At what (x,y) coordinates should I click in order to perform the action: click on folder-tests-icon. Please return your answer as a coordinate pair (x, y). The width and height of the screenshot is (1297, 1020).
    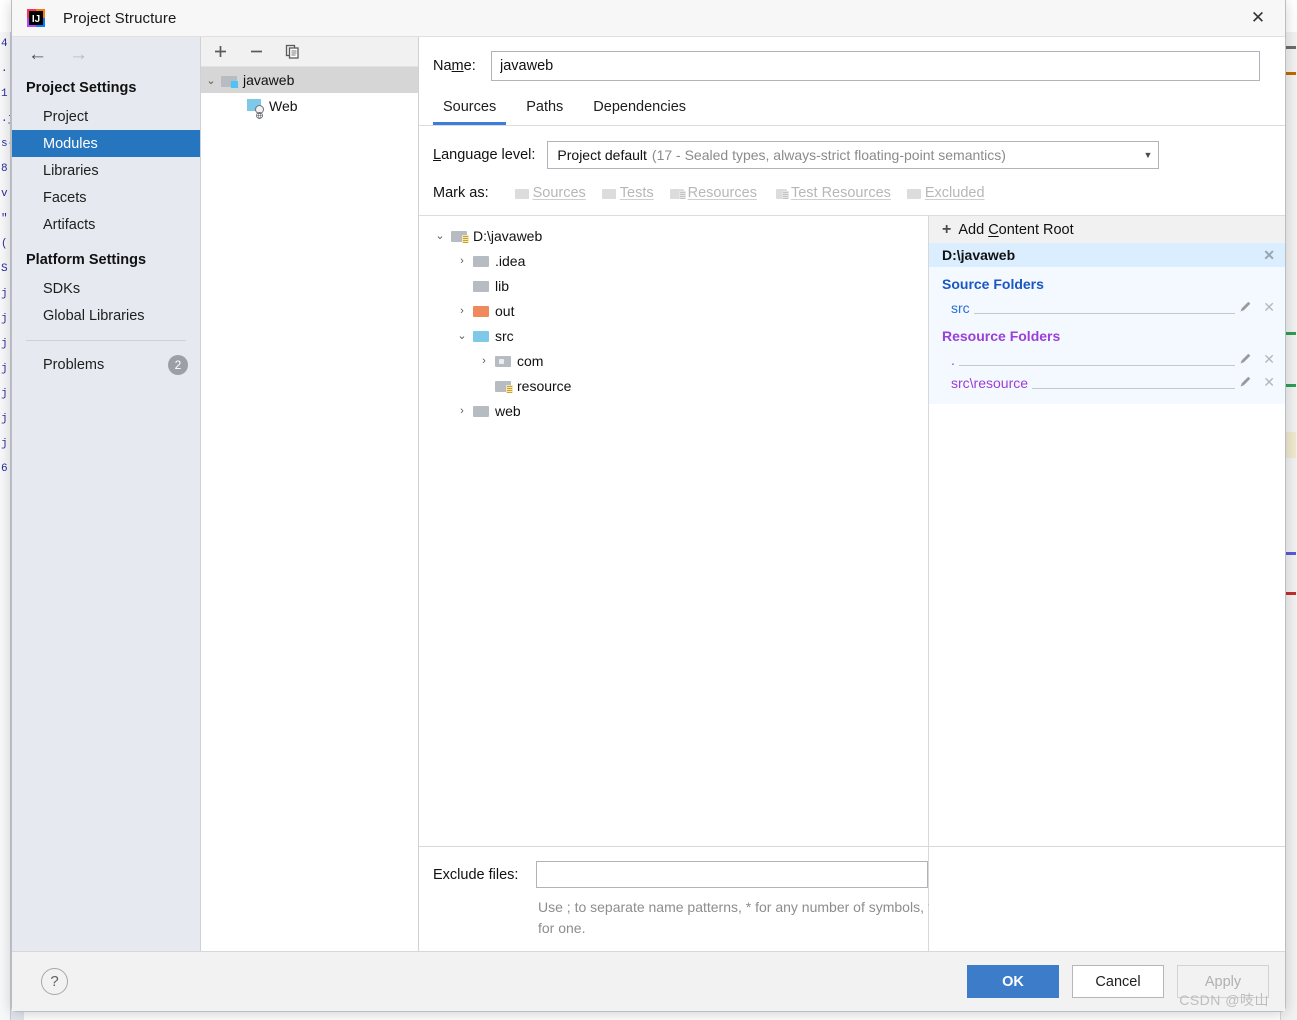
    Looking at the image, I should click on (608, 193).